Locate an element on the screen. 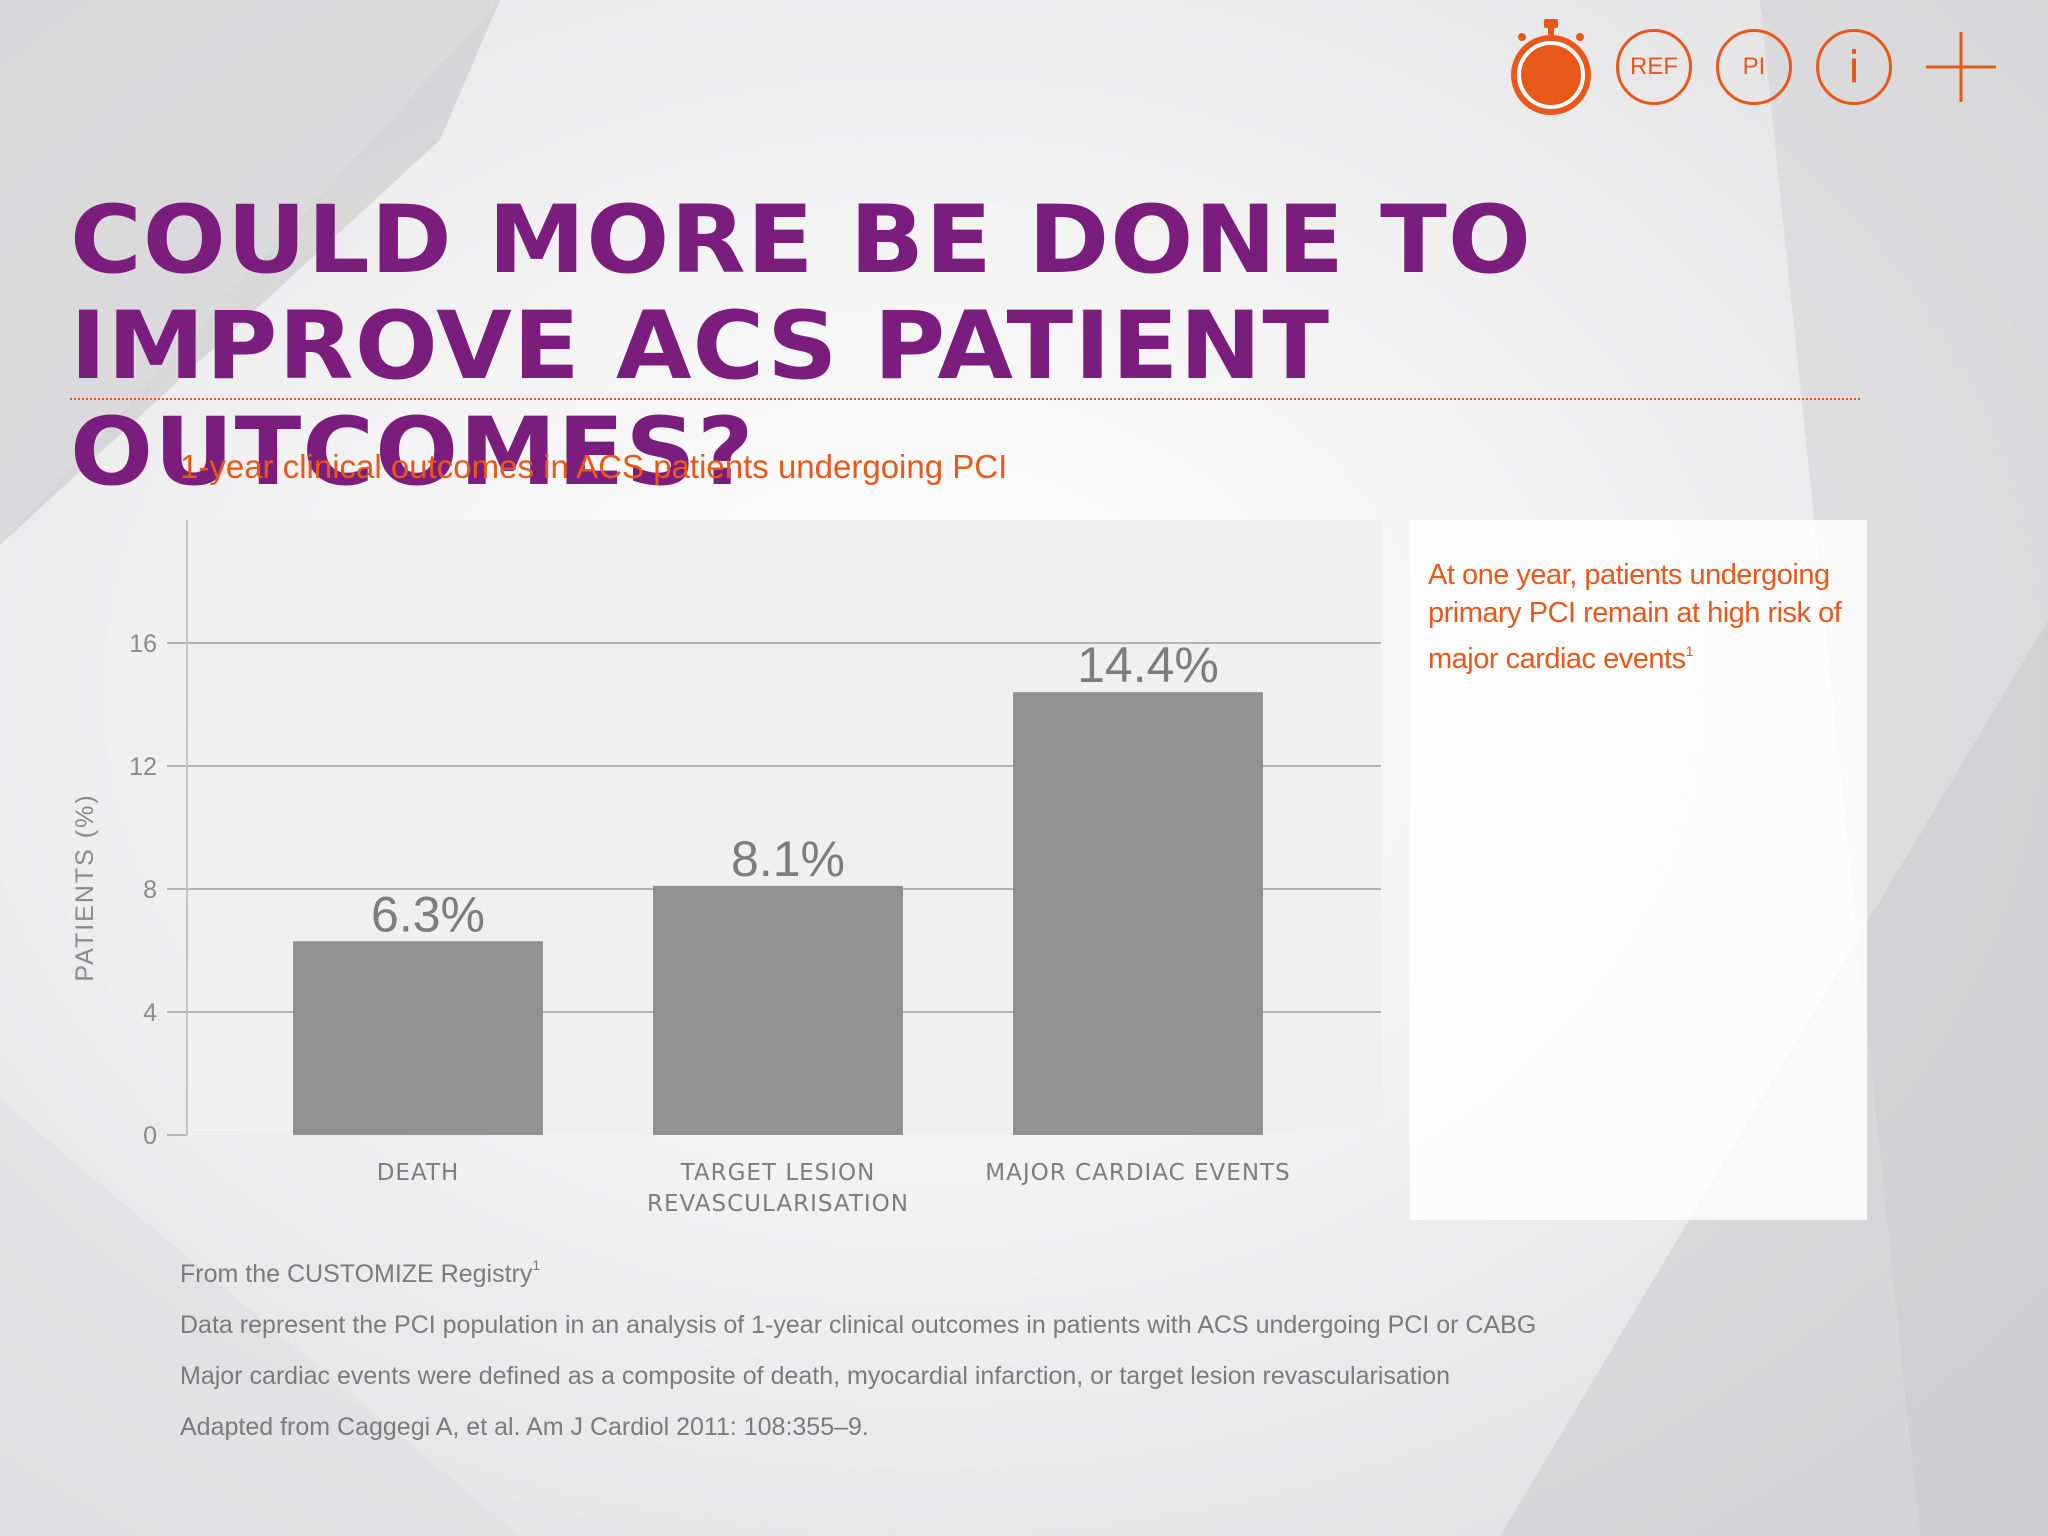  x-category-label: MAJOR CARDIAC EVENTS is located at coordinates (1137, 1173).